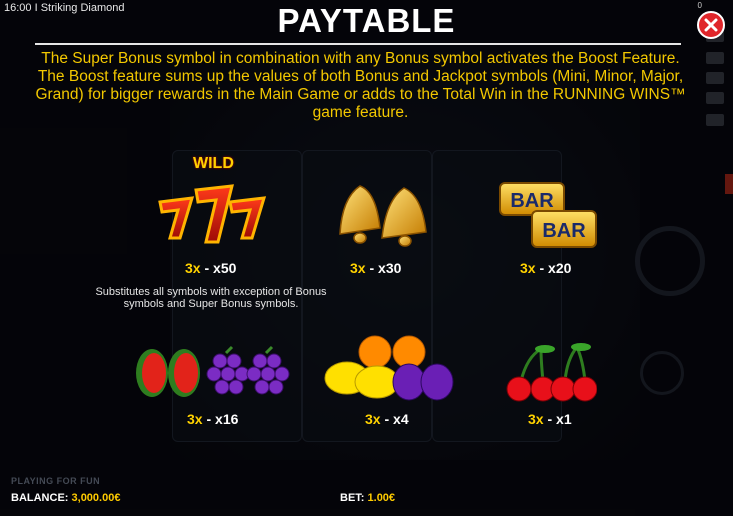 The height and width of the screenshot is (516, 733). What do you see at coordinates (211, 268) in the screenshot?
I see `payout-seven: 3x - x50` at bounding box center [211, 268].